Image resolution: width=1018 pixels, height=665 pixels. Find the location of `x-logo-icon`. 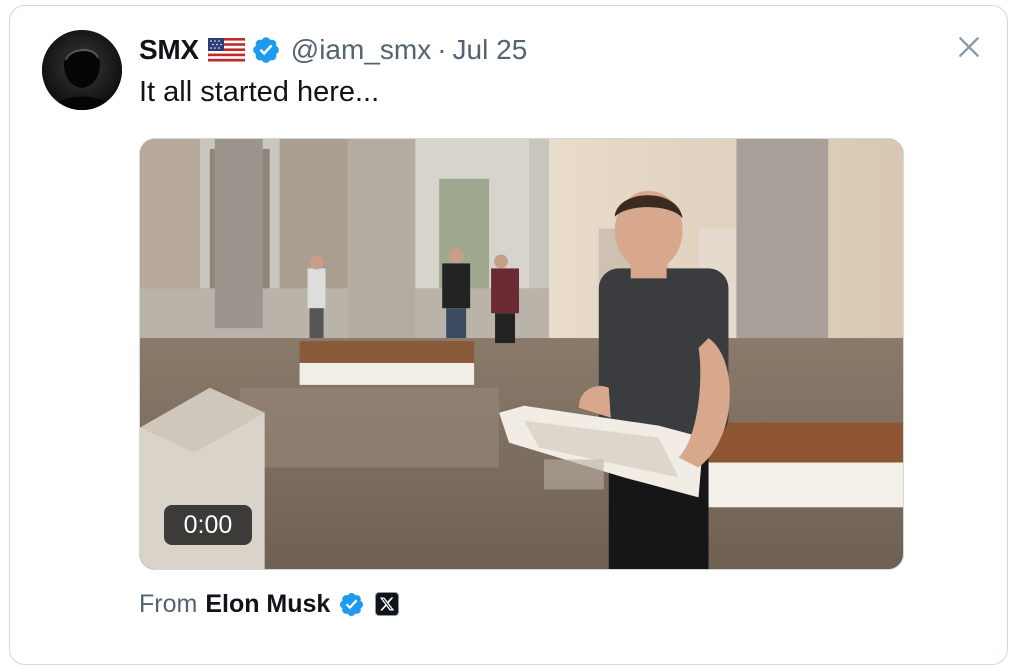

x-logo-icon is located at coordinates (387, 604).